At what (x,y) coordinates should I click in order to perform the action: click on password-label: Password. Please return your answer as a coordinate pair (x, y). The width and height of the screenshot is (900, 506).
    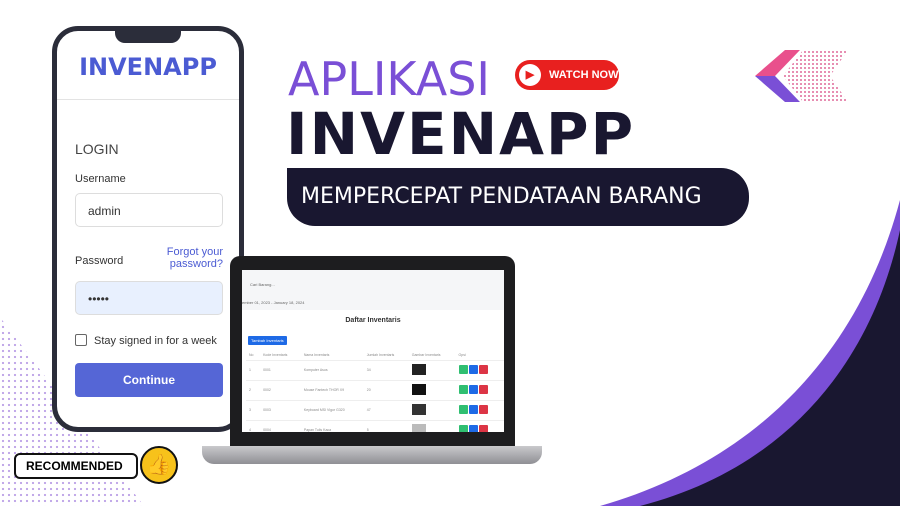
    Looking at the image, I should click on (99, 261).